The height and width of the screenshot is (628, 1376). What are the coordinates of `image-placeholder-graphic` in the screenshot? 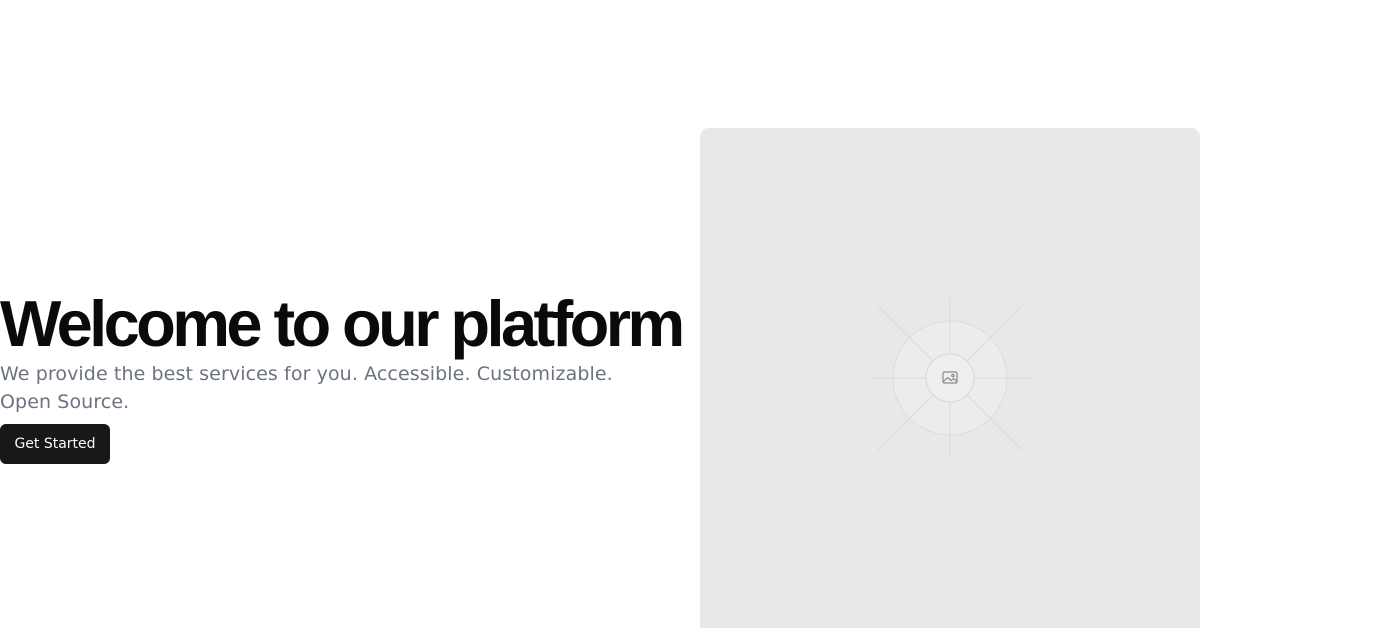 It's located at (950, 378).